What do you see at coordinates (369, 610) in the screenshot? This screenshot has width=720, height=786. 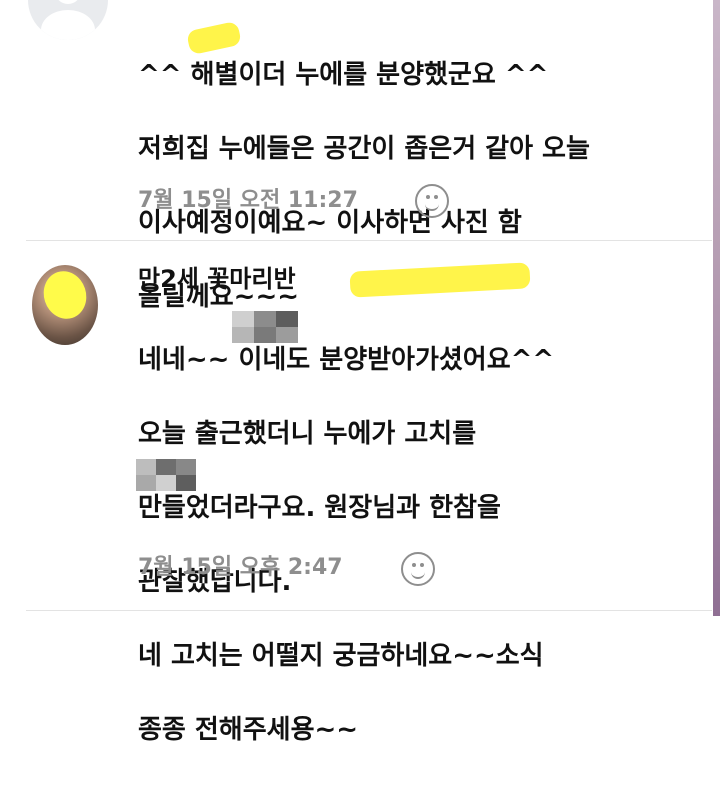 I see `comment-divider` at bounding box center [369, 610].